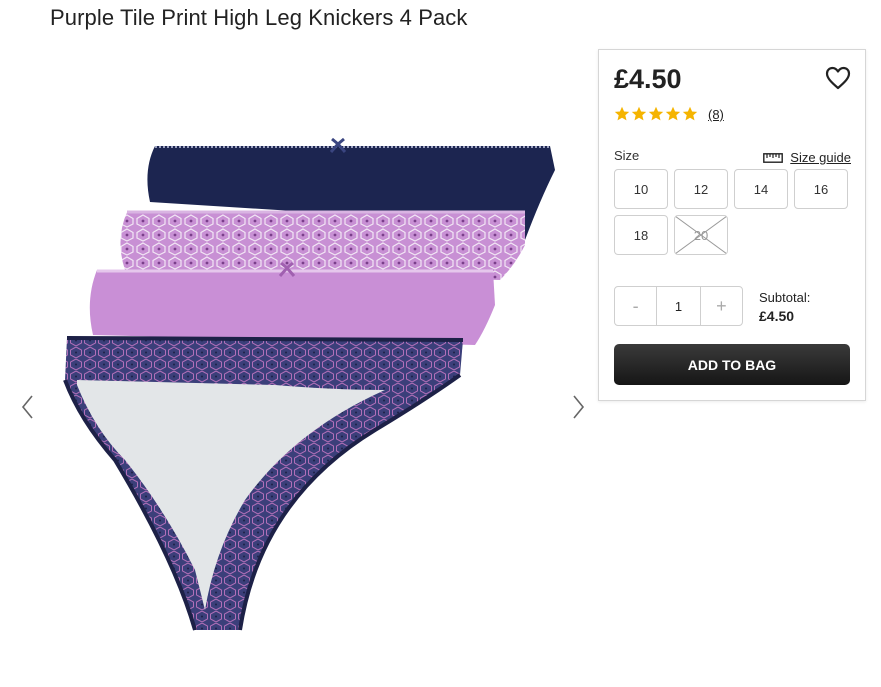 The width and height of the screenshot is (881, 687). I want to click on size-option-label: 14, so click(761, 189).